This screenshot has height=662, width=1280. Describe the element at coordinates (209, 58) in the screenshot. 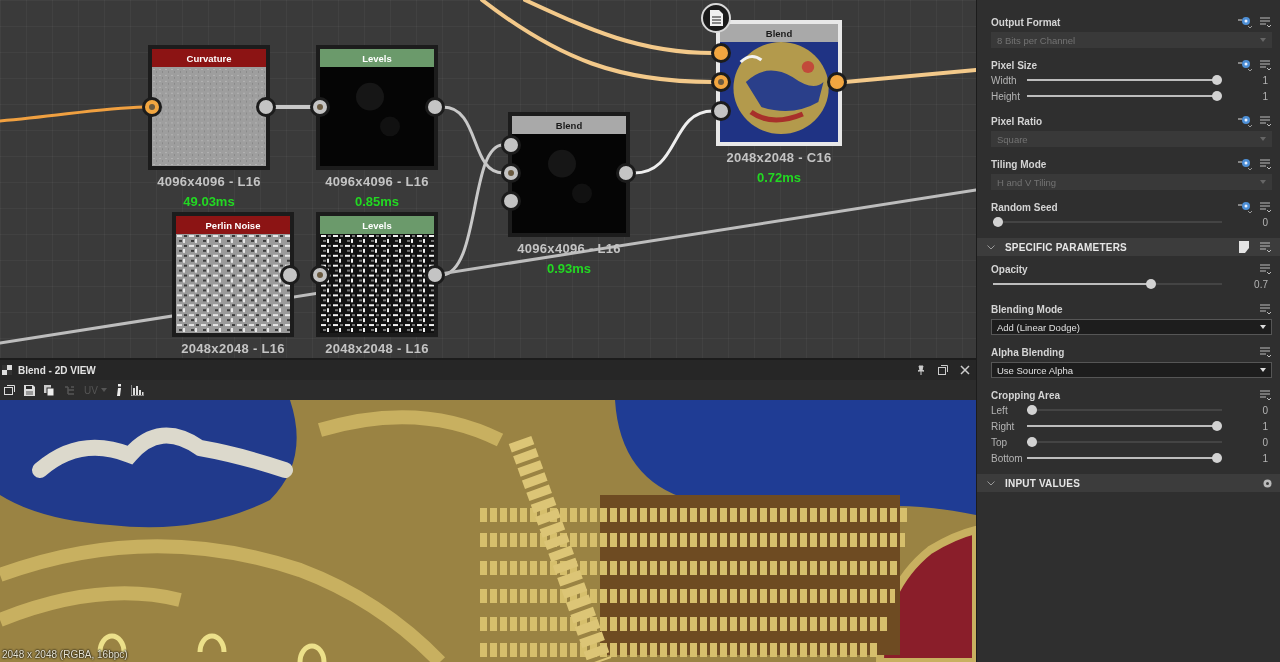

I see `node-title: Curvature` at that location.